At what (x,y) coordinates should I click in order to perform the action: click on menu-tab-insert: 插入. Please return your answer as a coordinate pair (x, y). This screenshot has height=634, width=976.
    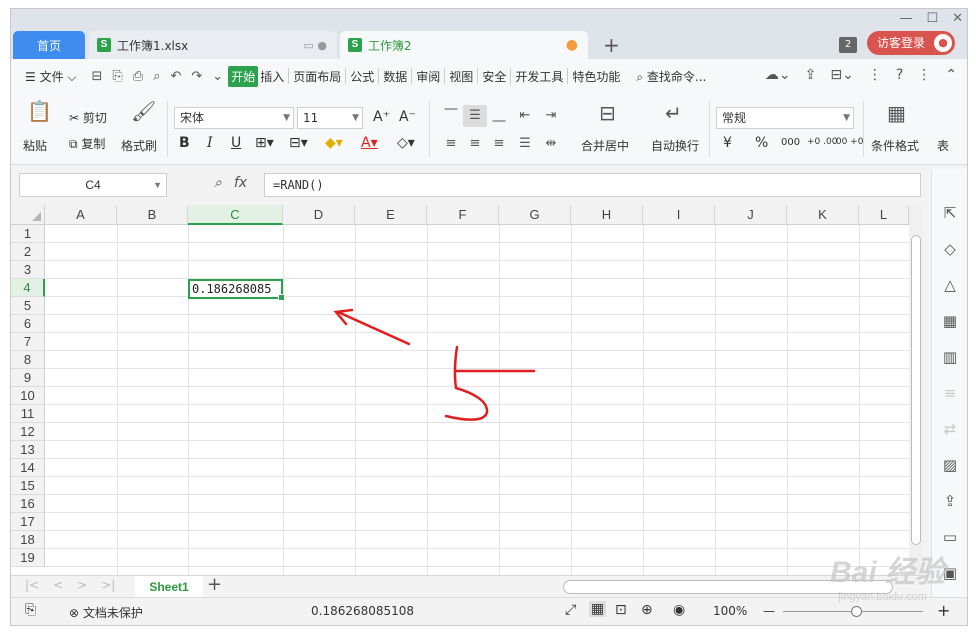
    Looking at the image, I should click on (272, 76).